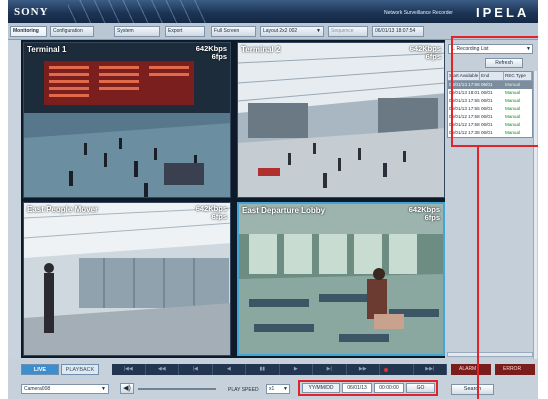  Describe the element at coordinates (470, 49) in the screenshot. I see `recording-list-select-value: 1. Recording List` at that location.